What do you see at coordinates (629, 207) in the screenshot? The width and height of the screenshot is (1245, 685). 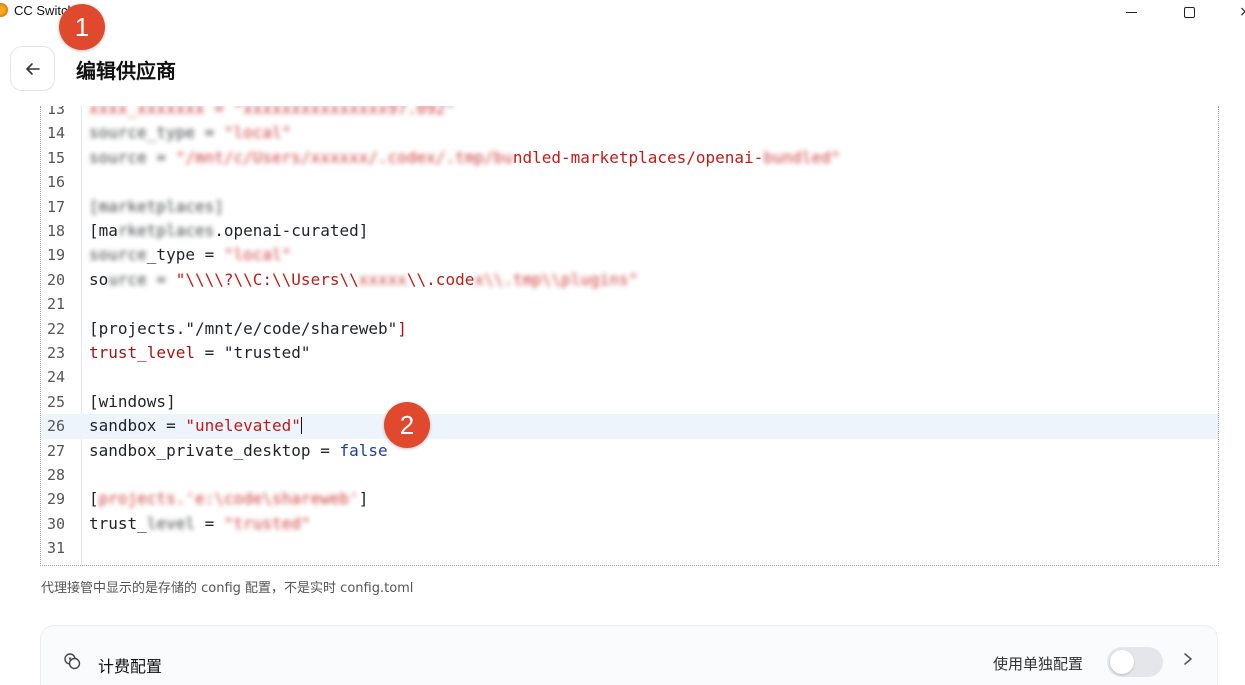 I see `code-line: 17 [marketplaces]` at bounding box center [629, 207].